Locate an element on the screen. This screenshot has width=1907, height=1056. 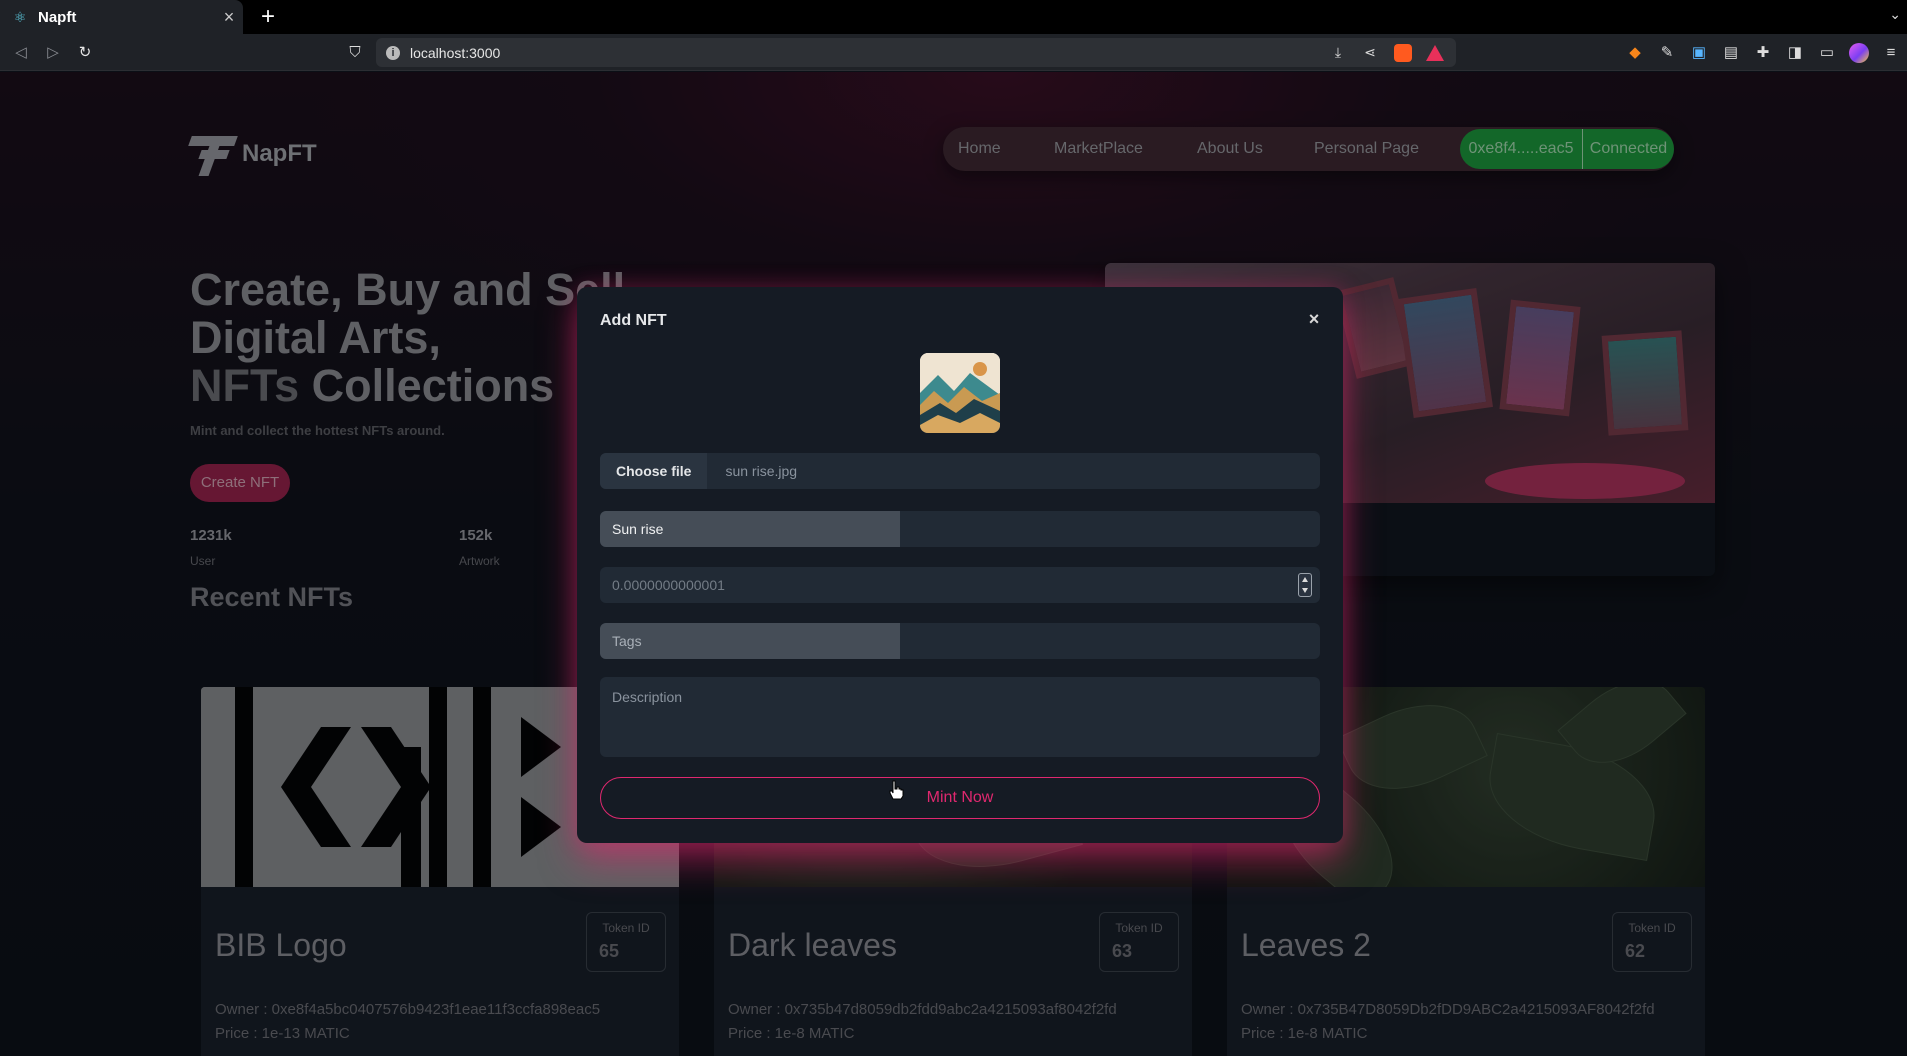
share-icon: ⋖ is located at coordinates (1370, 52).